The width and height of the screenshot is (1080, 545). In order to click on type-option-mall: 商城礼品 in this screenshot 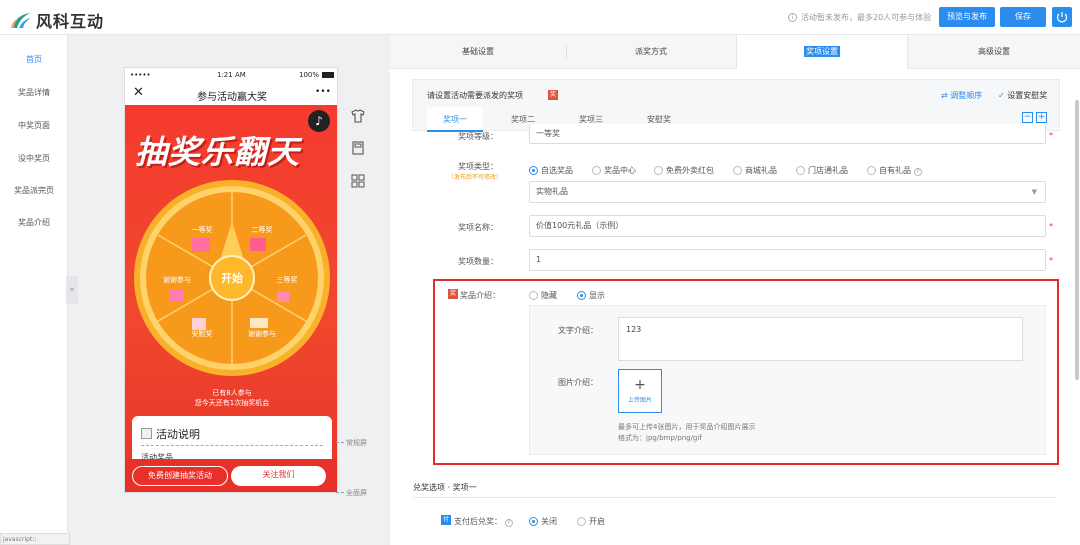, I will do `click(755, 170)`.